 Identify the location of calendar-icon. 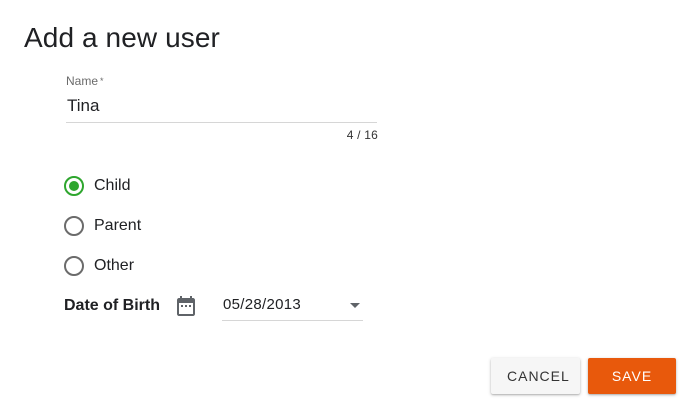
(186, 306).